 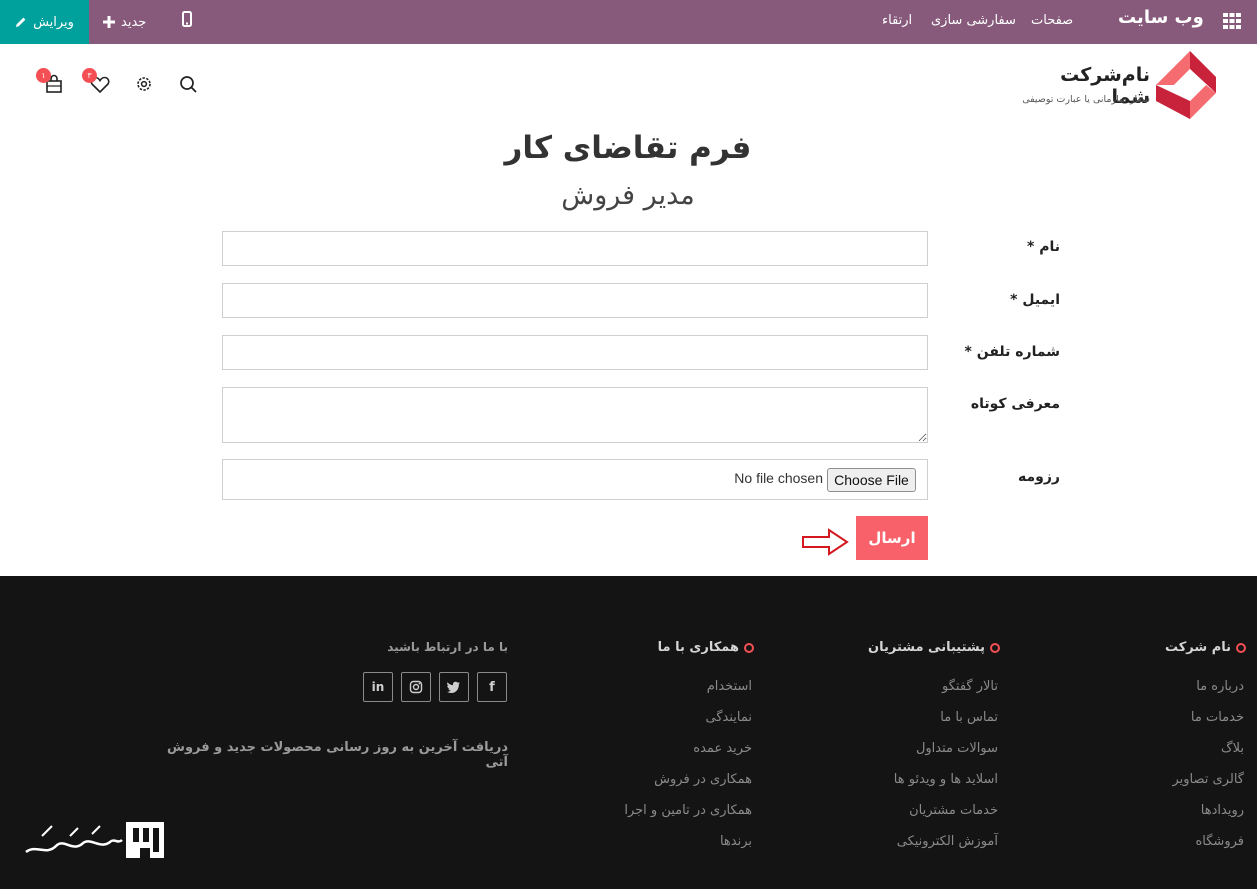 What do you see at coordinates (676, 686) in the screenshot?
I see `footer-link: استخدام` at bounding box center [676, 686].